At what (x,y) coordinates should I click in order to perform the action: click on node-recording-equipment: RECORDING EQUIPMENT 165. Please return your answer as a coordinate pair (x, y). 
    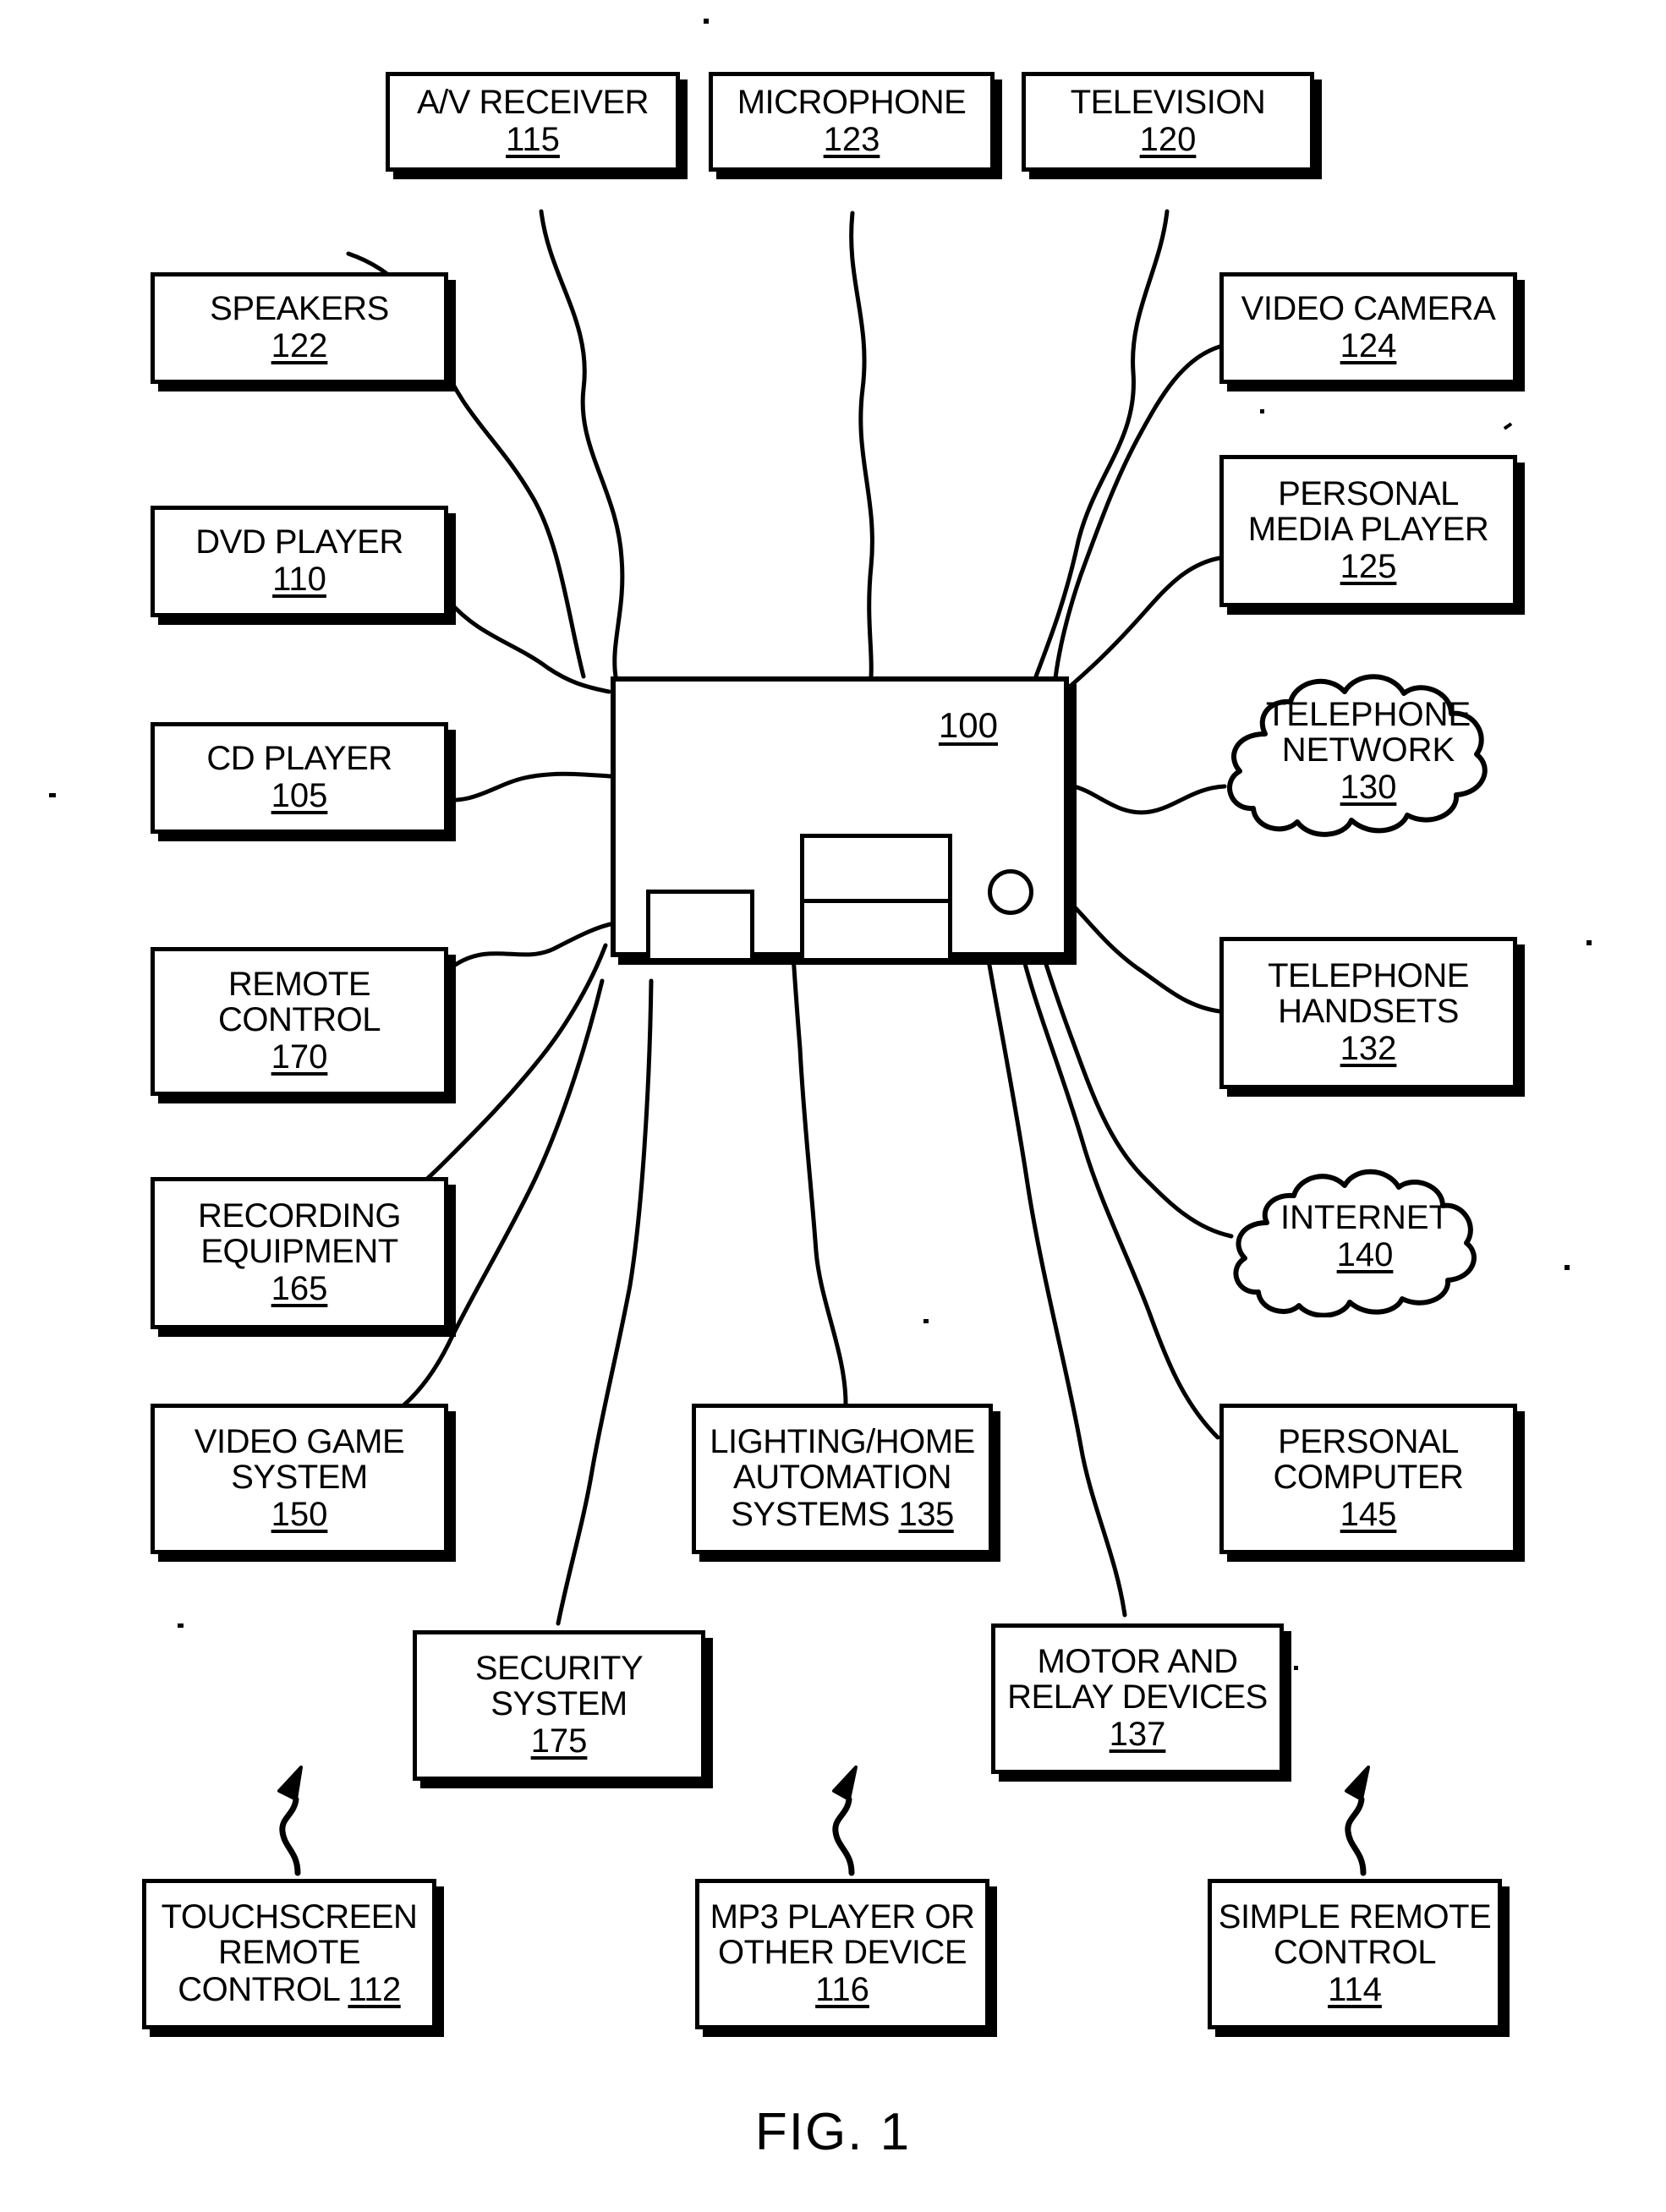
    Looking at the image, I should click on (299, 1253).